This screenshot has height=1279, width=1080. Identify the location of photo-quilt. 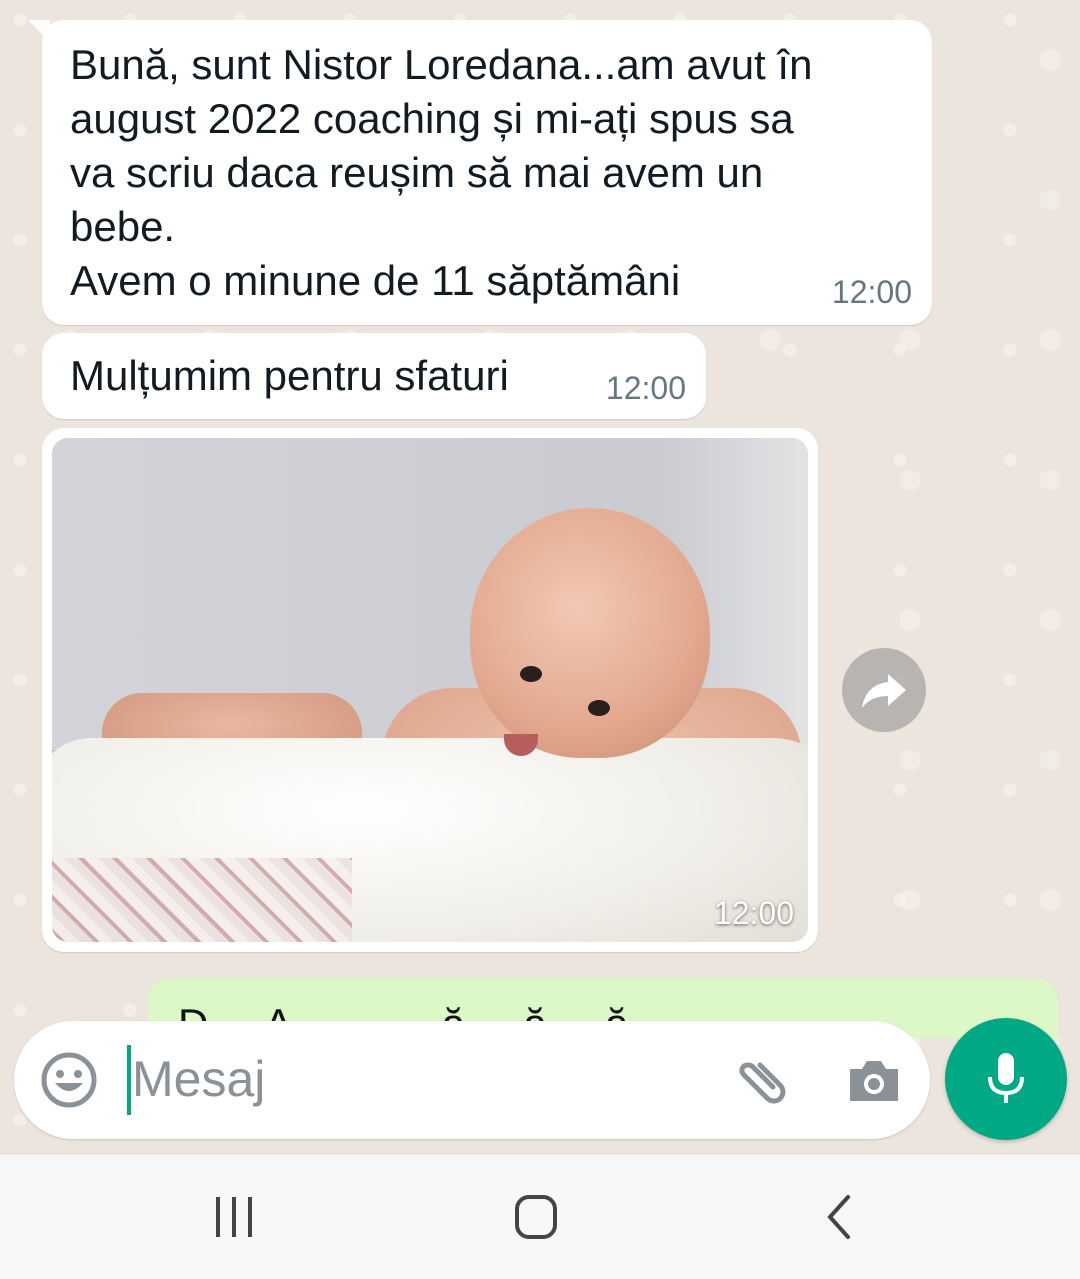
(202, 900).